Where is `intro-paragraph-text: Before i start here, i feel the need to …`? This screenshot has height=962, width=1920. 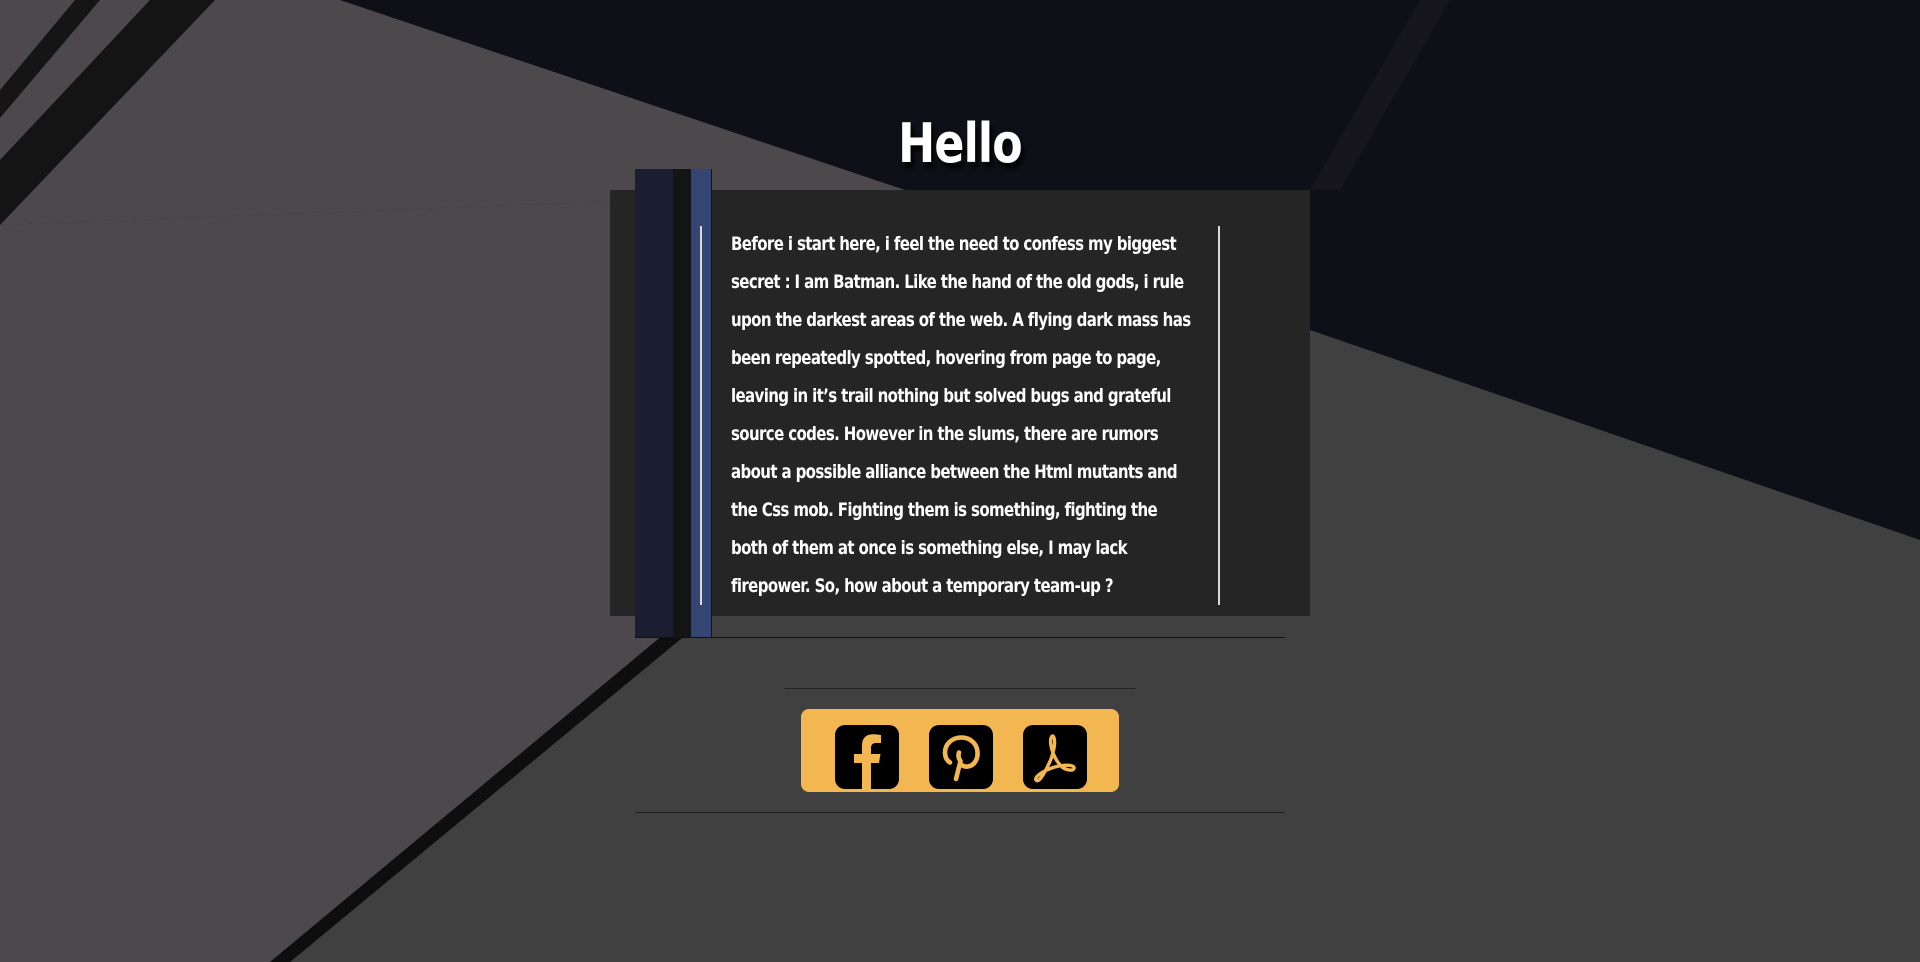
intro-paragraph-text: Before i start here, i feel the need to … is located at coordinates (961, 415).